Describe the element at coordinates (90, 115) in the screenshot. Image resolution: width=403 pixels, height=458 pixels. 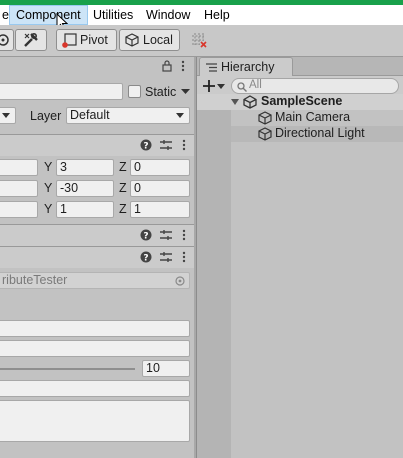
I see `layer-value: Default` at that location.